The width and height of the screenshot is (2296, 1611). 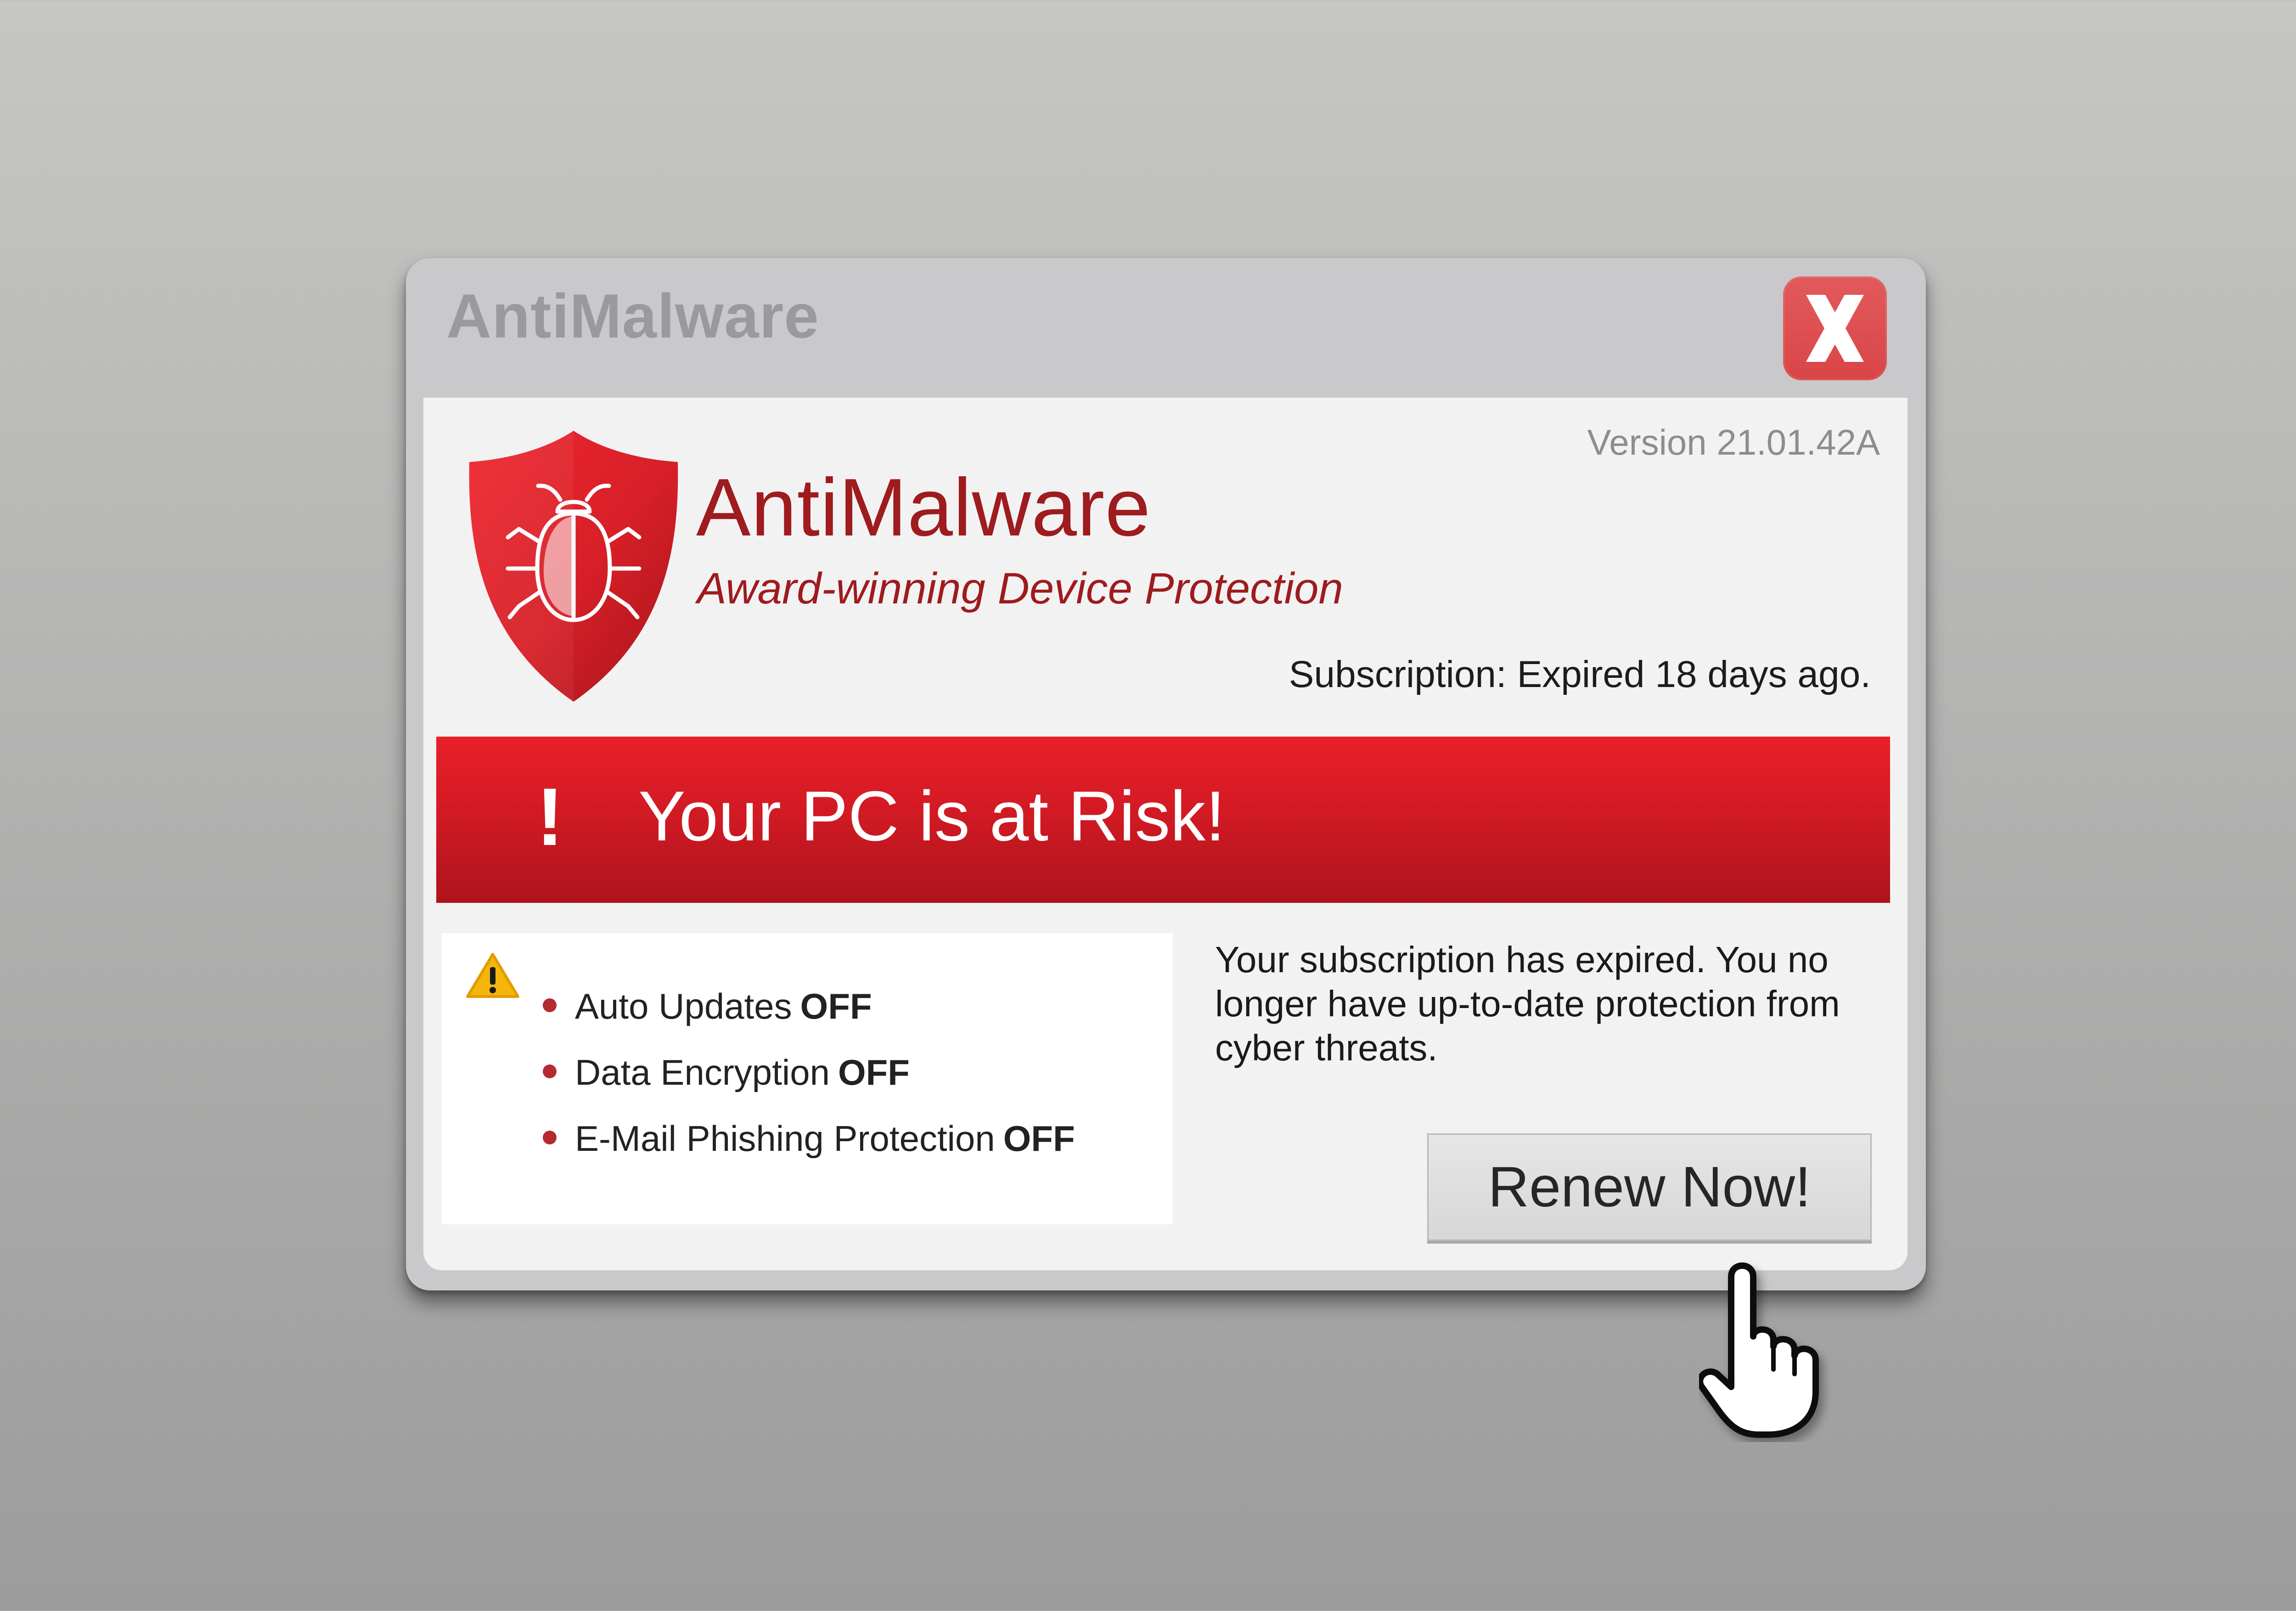 I want to click on risk-banner: ! Your PC is at Risk!, so click(x=1163, y=820).